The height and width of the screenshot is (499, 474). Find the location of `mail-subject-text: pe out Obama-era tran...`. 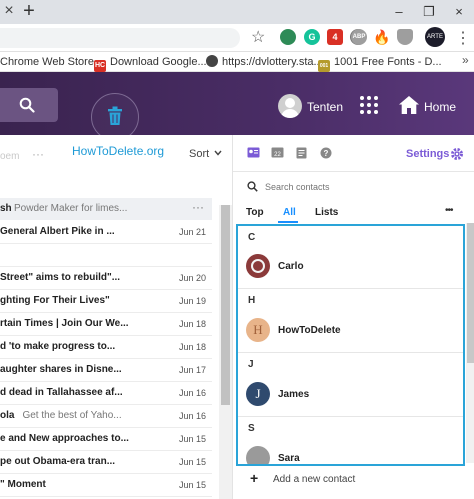

mail-subject-text: pe out Obama-era tran... is located at coordinates (58, 461).